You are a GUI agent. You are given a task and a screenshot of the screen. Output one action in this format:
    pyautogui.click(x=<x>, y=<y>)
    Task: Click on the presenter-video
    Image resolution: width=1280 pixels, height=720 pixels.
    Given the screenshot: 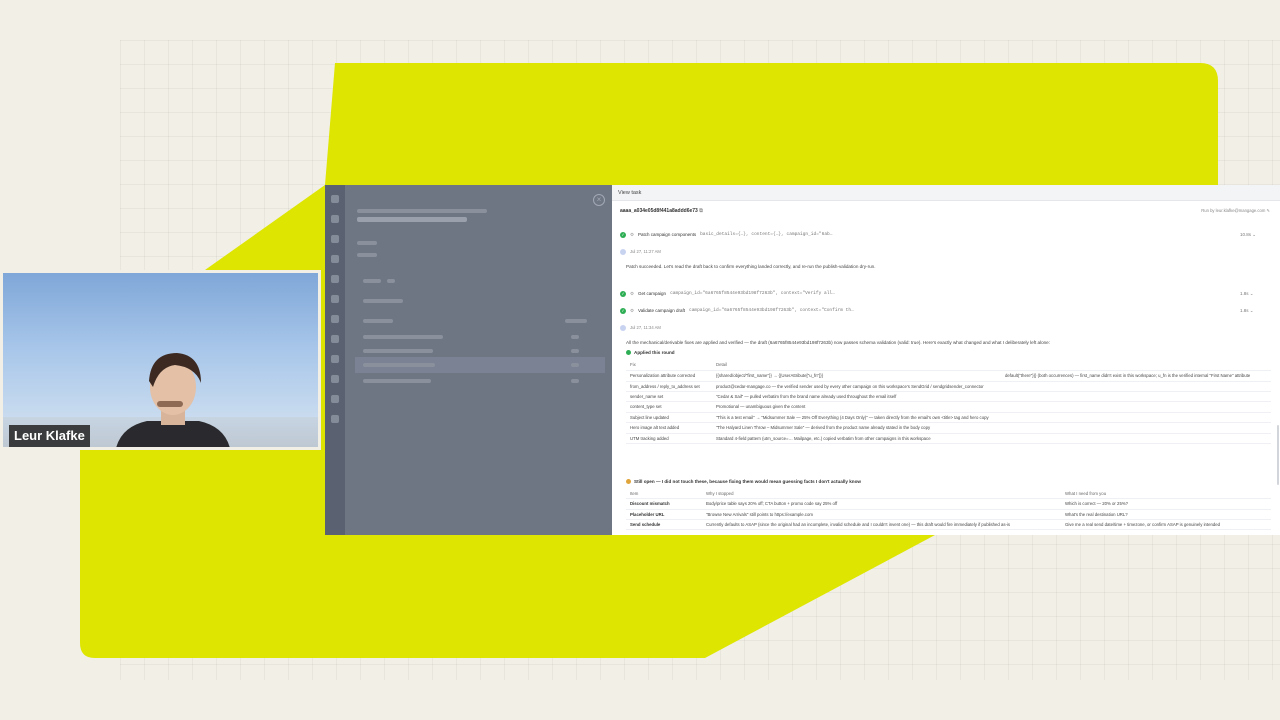 What is the action you would take?
    pyautogui.click(x=173, y=400)
    